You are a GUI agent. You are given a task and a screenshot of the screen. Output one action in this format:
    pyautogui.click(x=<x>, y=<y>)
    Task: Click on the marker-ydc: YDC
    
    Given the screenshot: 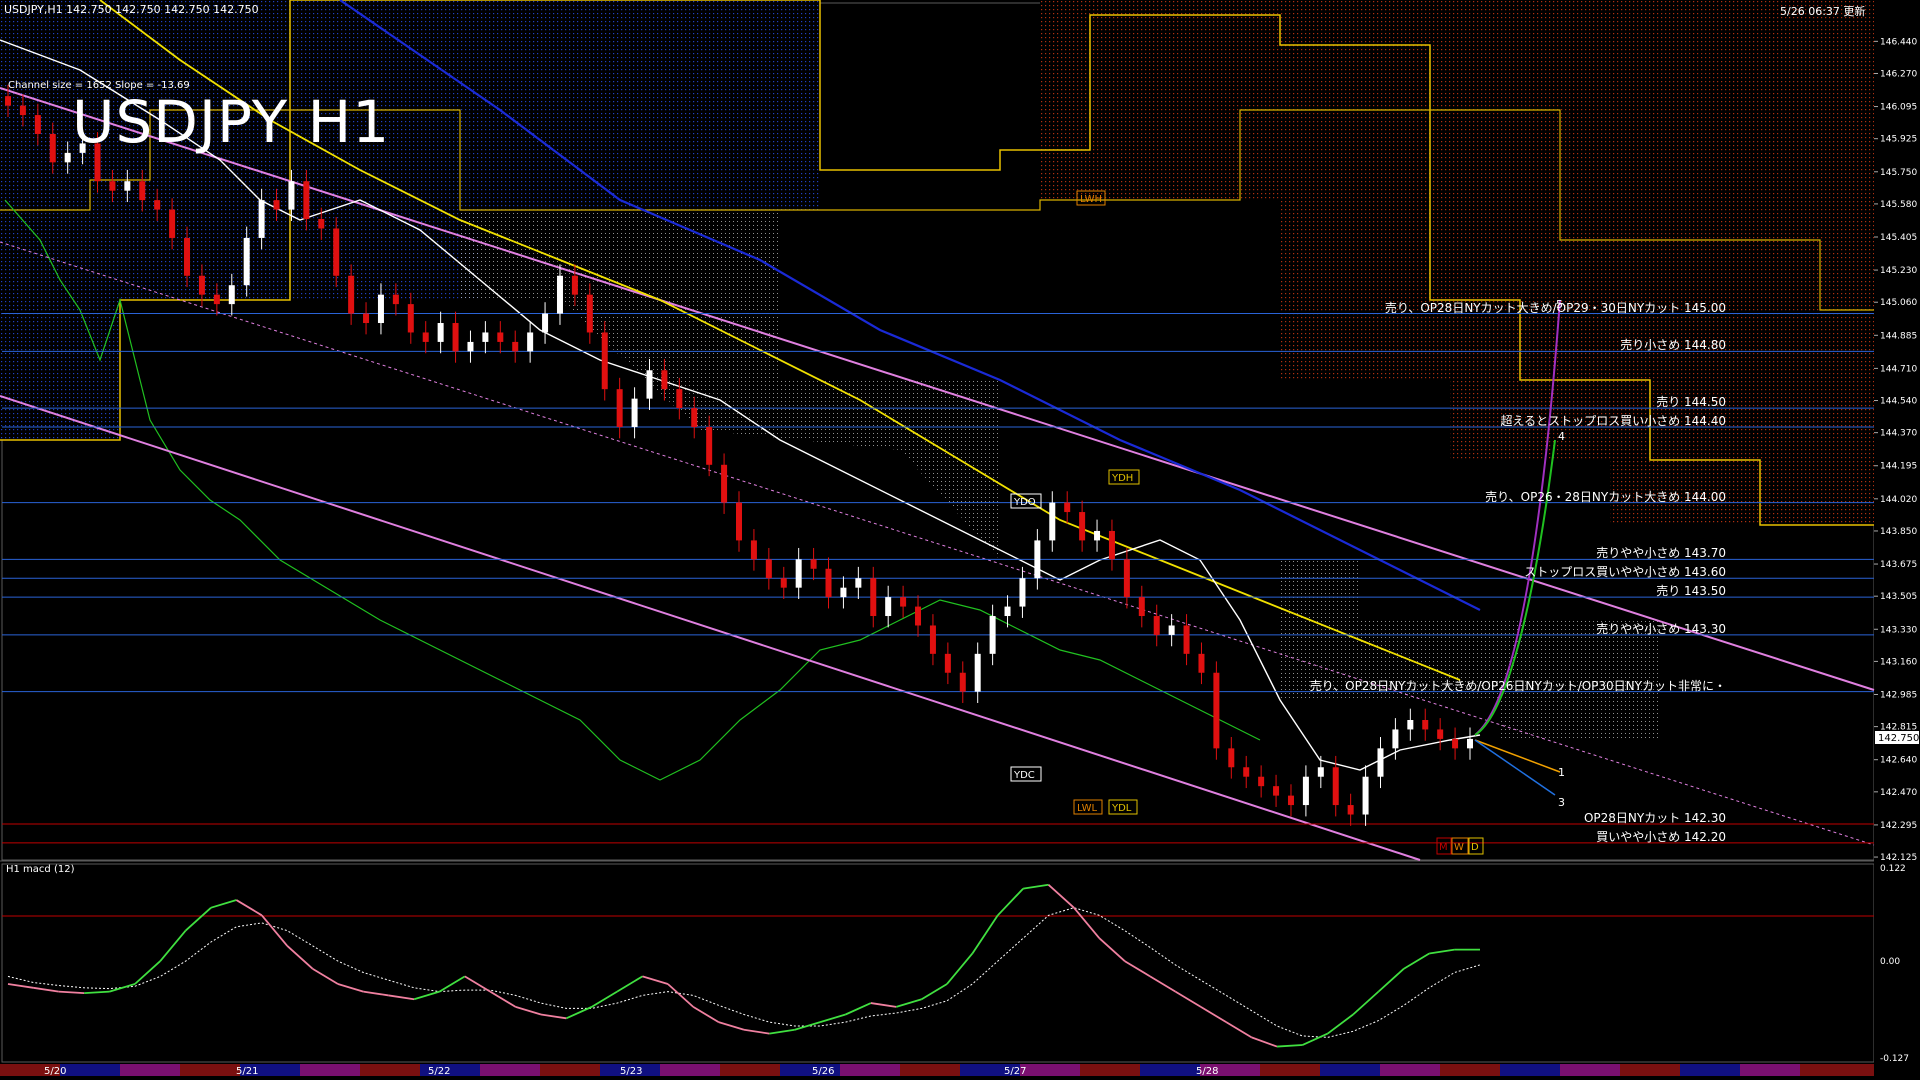 What is the action you would take?
    pyautogui.click(x=1024, y=775)
    